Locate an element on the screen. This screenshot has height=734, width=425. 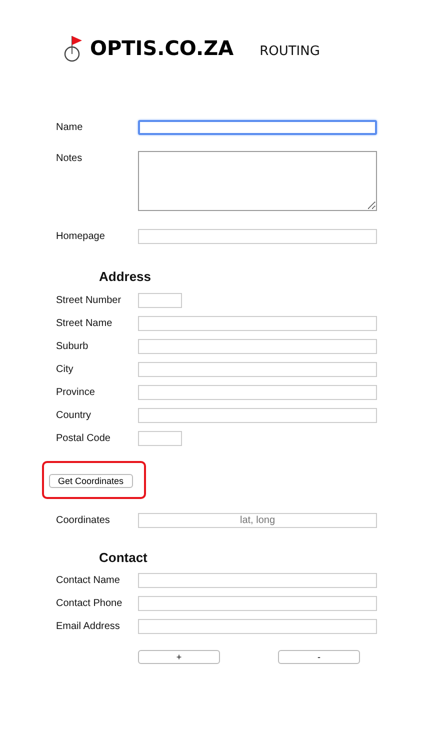
field-label: Country is located at coordinates (74, 415).